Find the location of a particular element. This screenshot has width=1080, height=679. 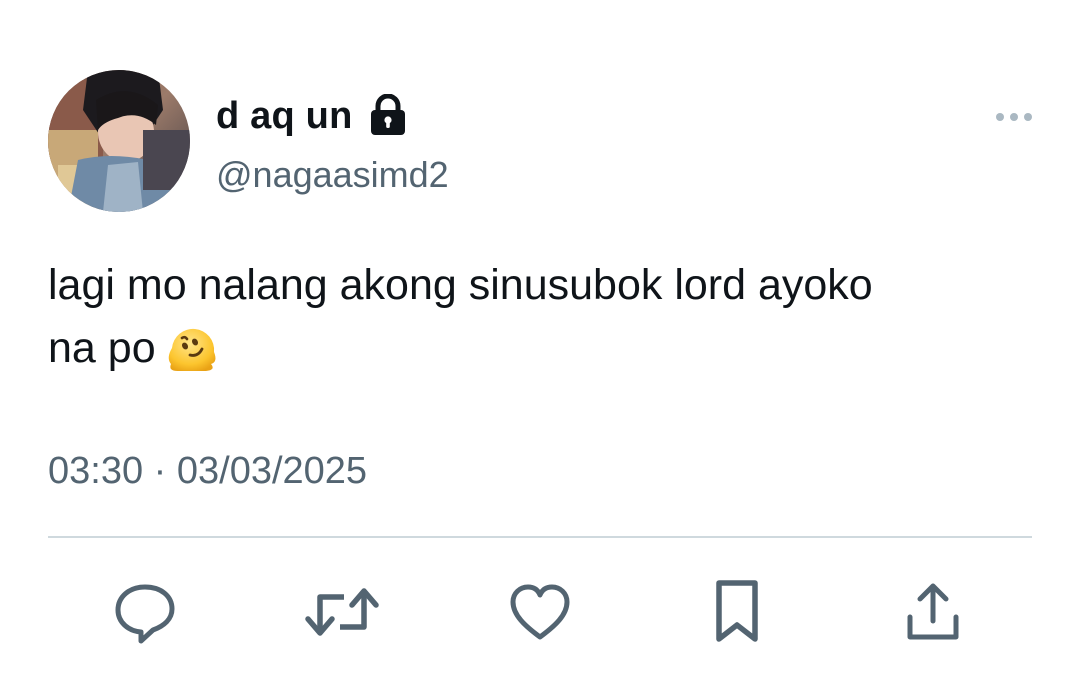

share-button is located at coordinates (933, 612).